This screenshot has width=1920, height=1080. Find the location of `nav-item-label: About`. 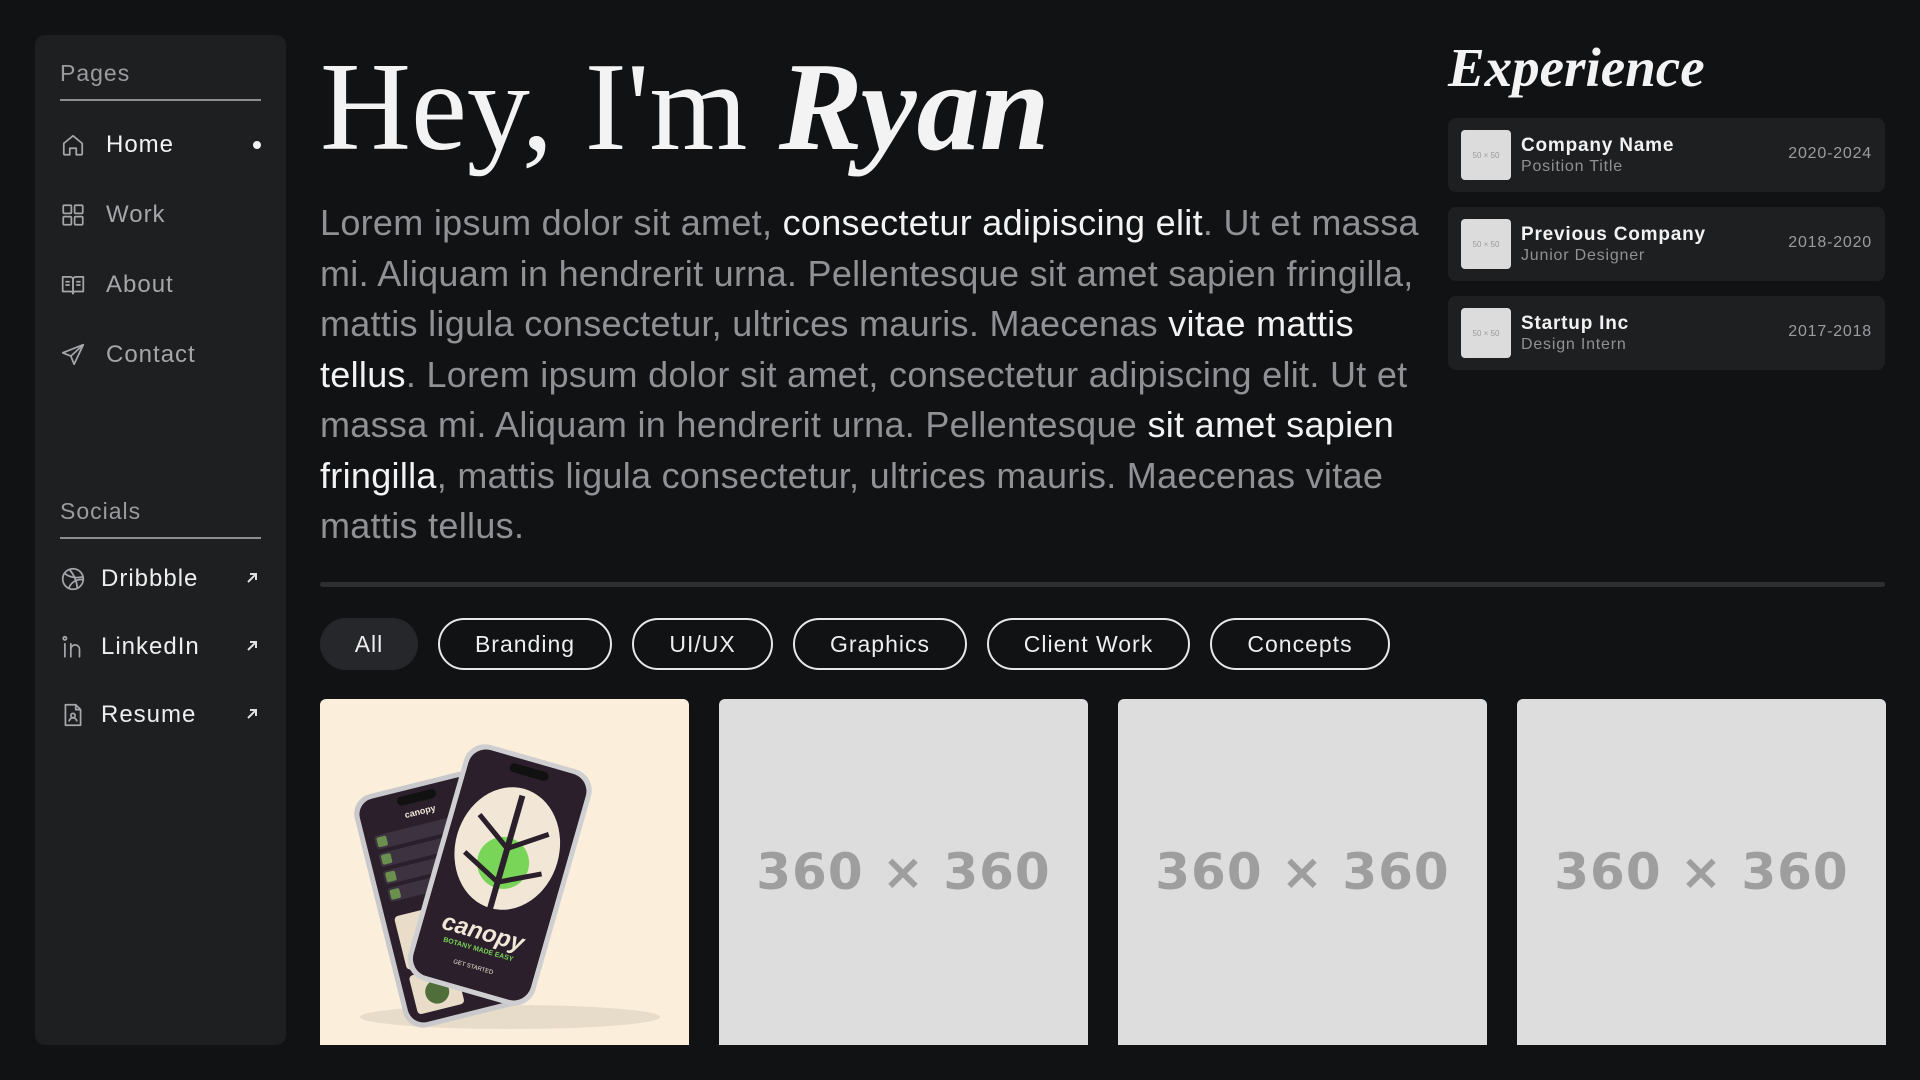

nav-item-label: About is located at coordinates (140, 284).